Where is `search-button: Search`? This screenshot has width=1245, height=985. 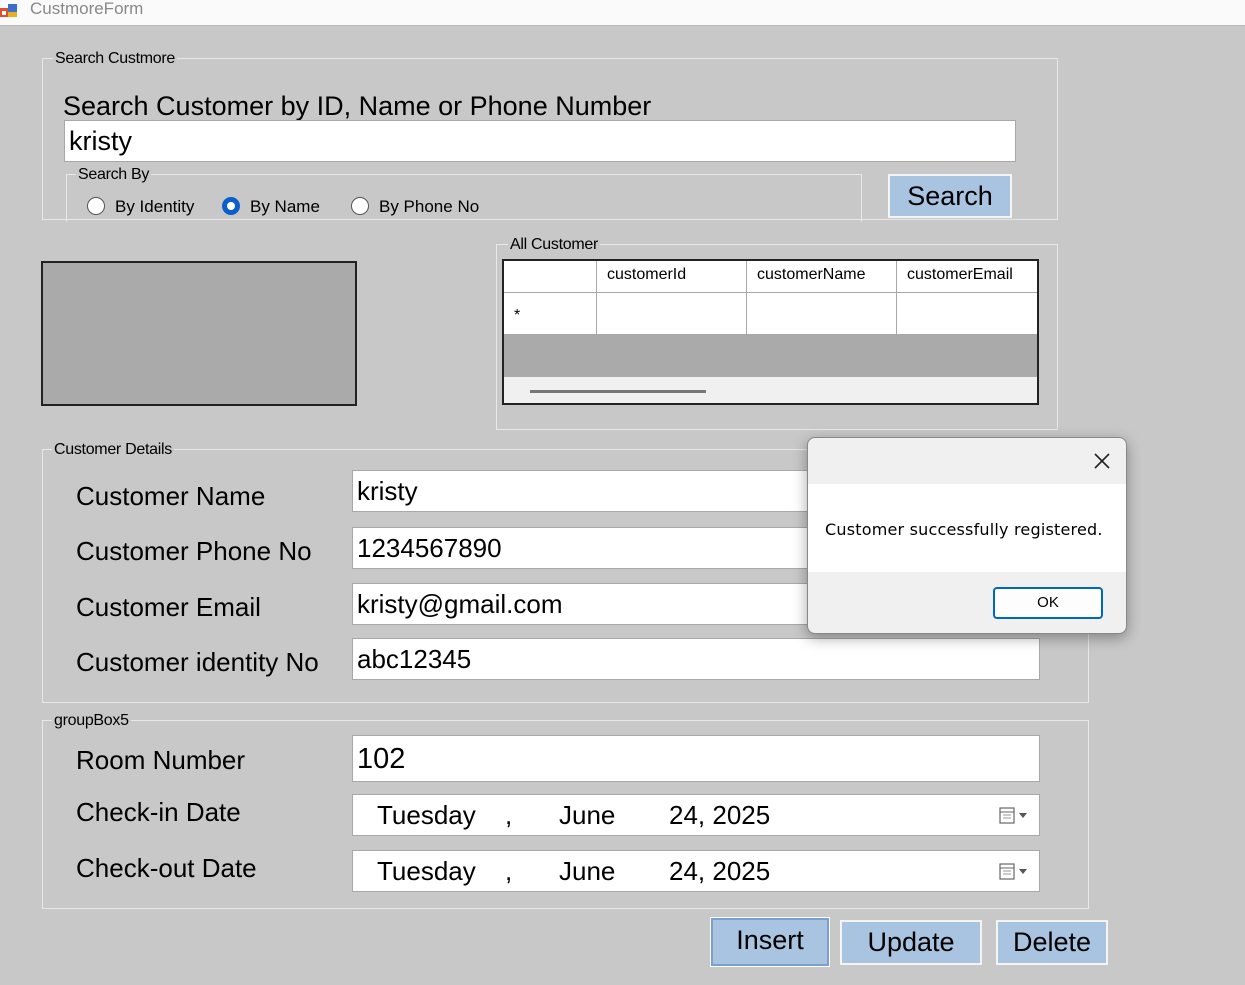 search-button: Search is located at coordinates (950, 196).